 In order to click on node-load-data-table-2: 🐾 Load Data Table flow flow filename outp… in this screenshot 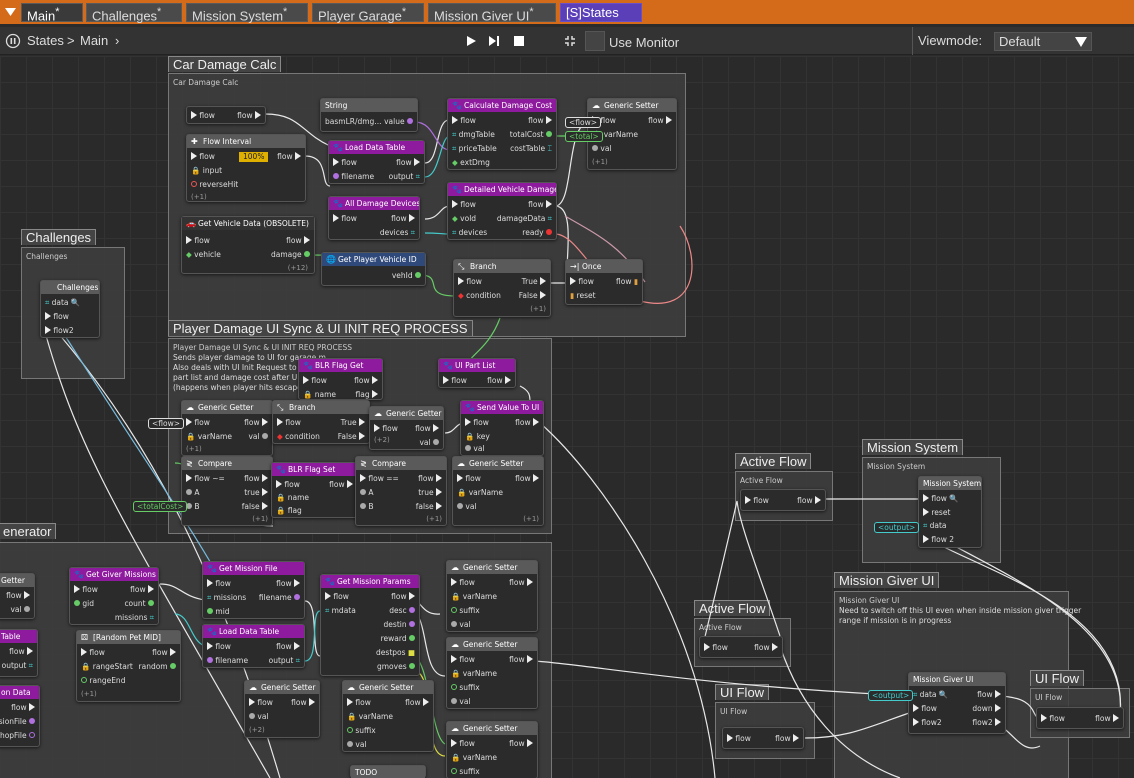, I will do `click(253, 646)`.